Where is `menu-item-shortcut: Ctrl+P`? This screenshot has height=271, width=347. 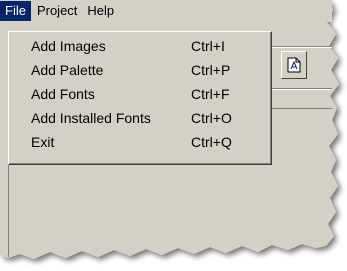 menu-item-shortcut: Ctrl+P is located at coordinates (211, 70).